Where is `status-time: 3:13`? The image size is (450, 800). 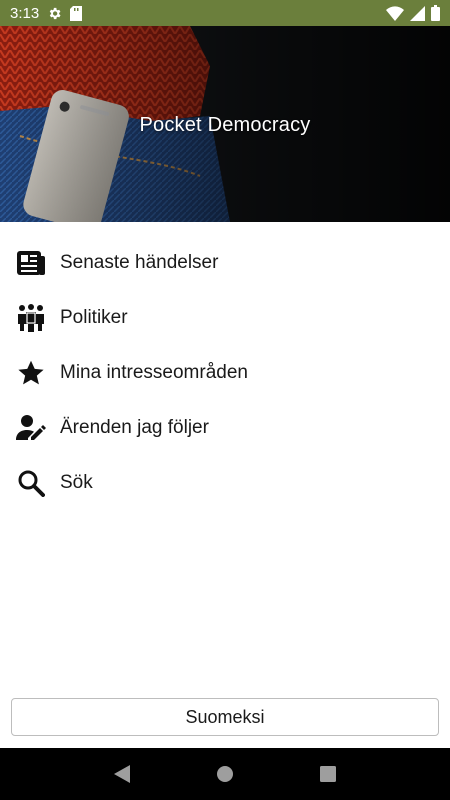 status-time: 3:13 is located at coordinates (25, 13).